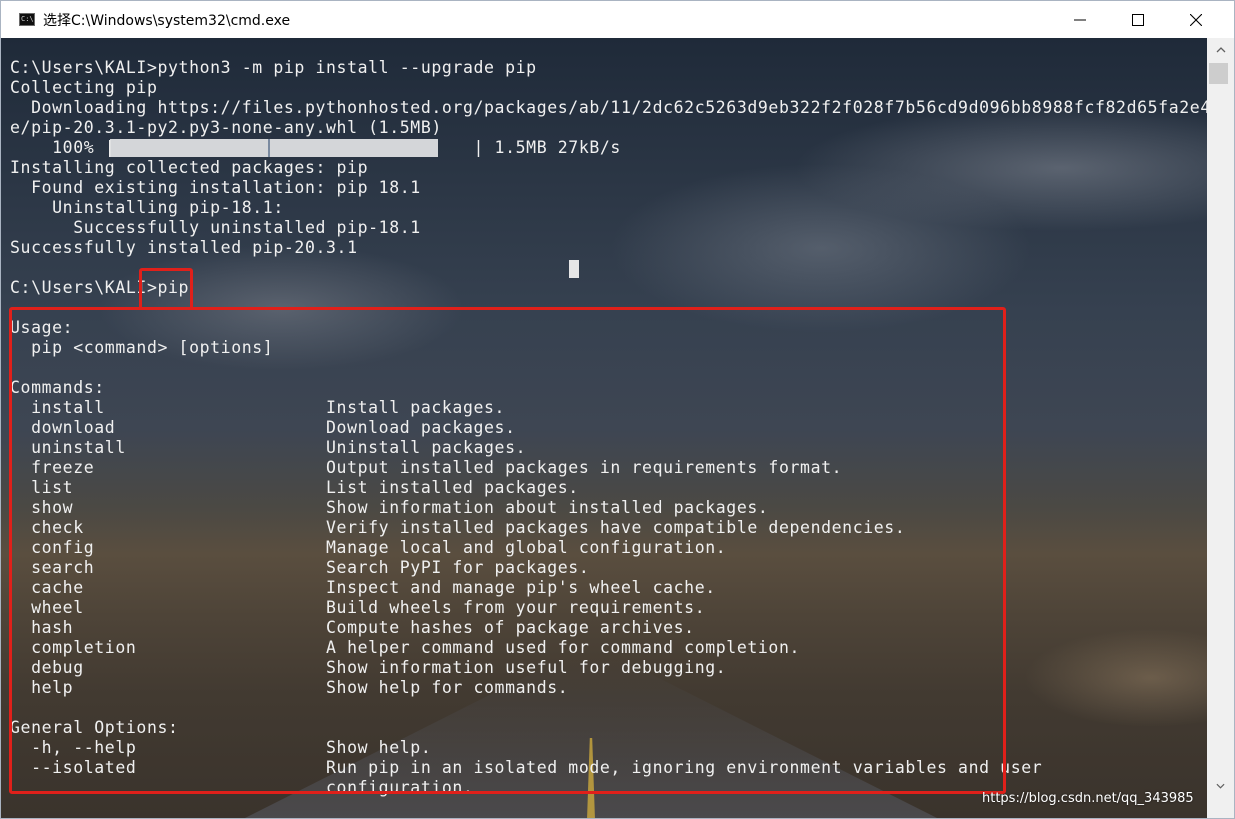  I want to click on minimize-icon, so click(1080, 19).